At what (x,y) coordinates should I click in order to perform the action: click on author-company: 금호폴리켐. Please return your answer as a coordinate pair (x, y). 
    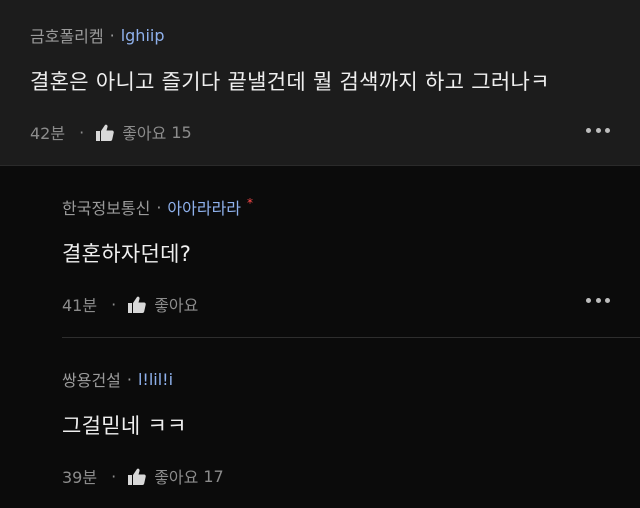
    Looking at the image, I should click on (67, 35).